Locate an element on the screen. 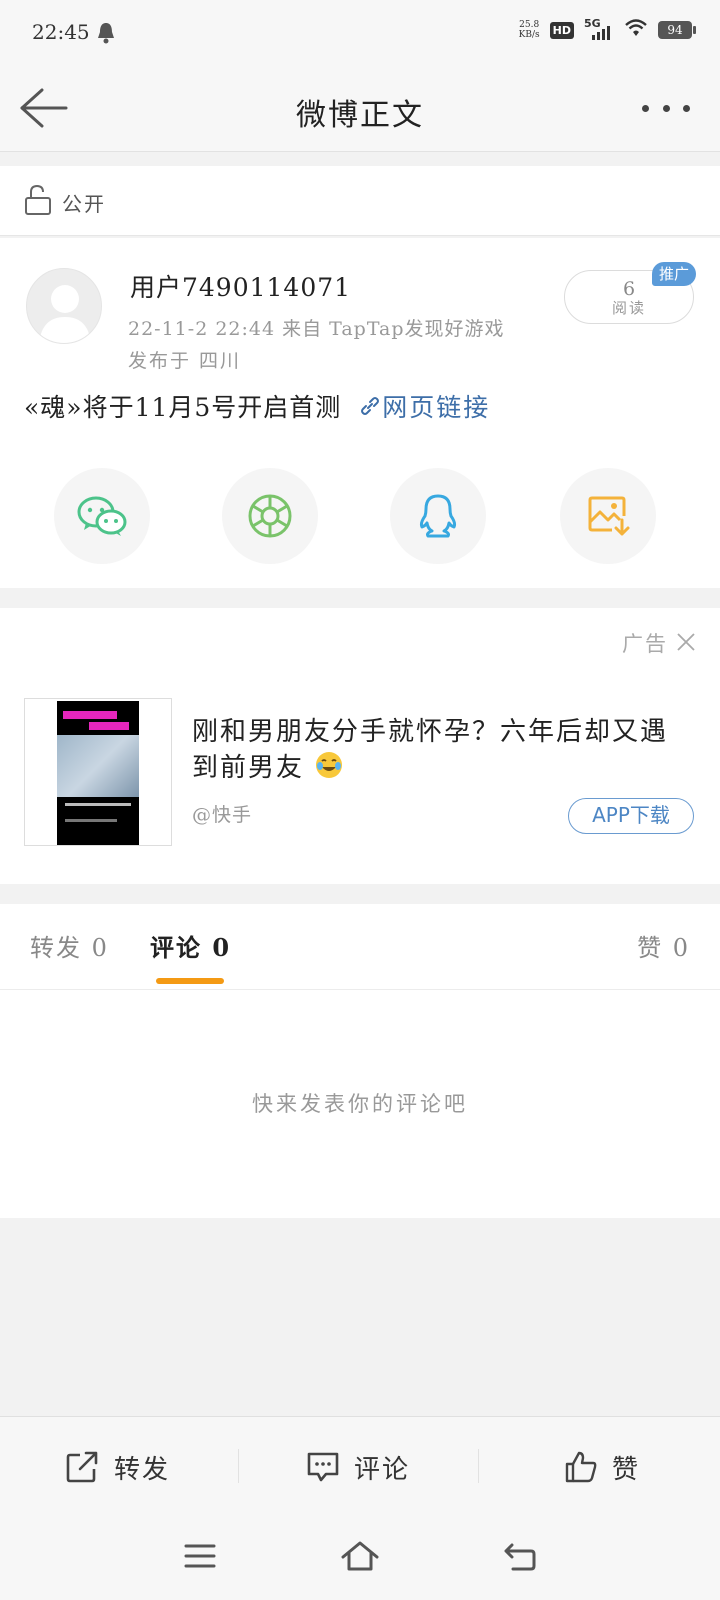  back-nav-button is located at coordinates (520, 1556).